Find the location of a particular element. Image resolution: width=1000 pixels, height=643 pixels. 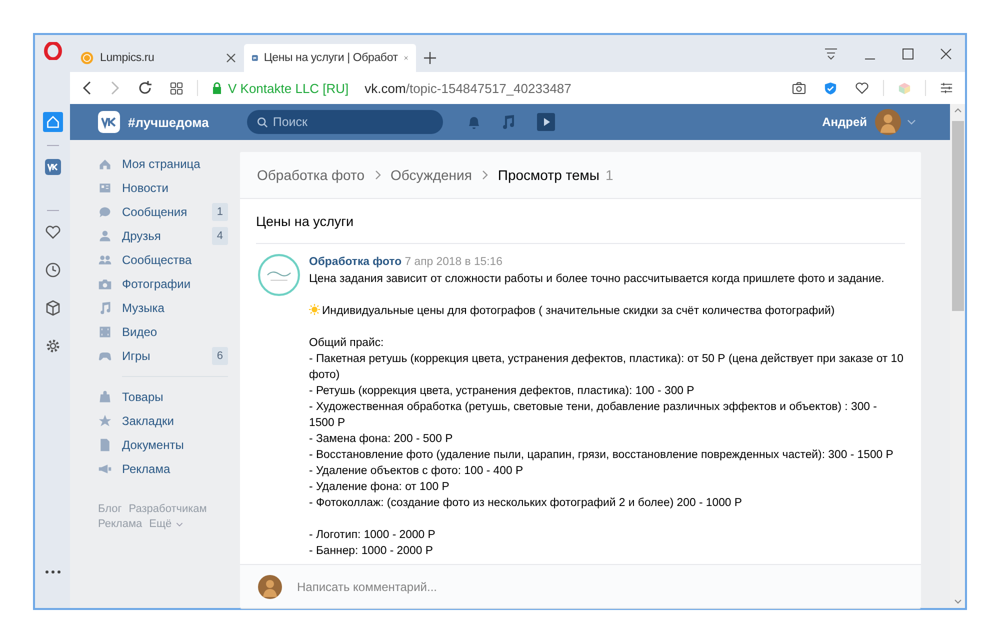

post-text: Общий прайс: is located at coordinates (347, 343).